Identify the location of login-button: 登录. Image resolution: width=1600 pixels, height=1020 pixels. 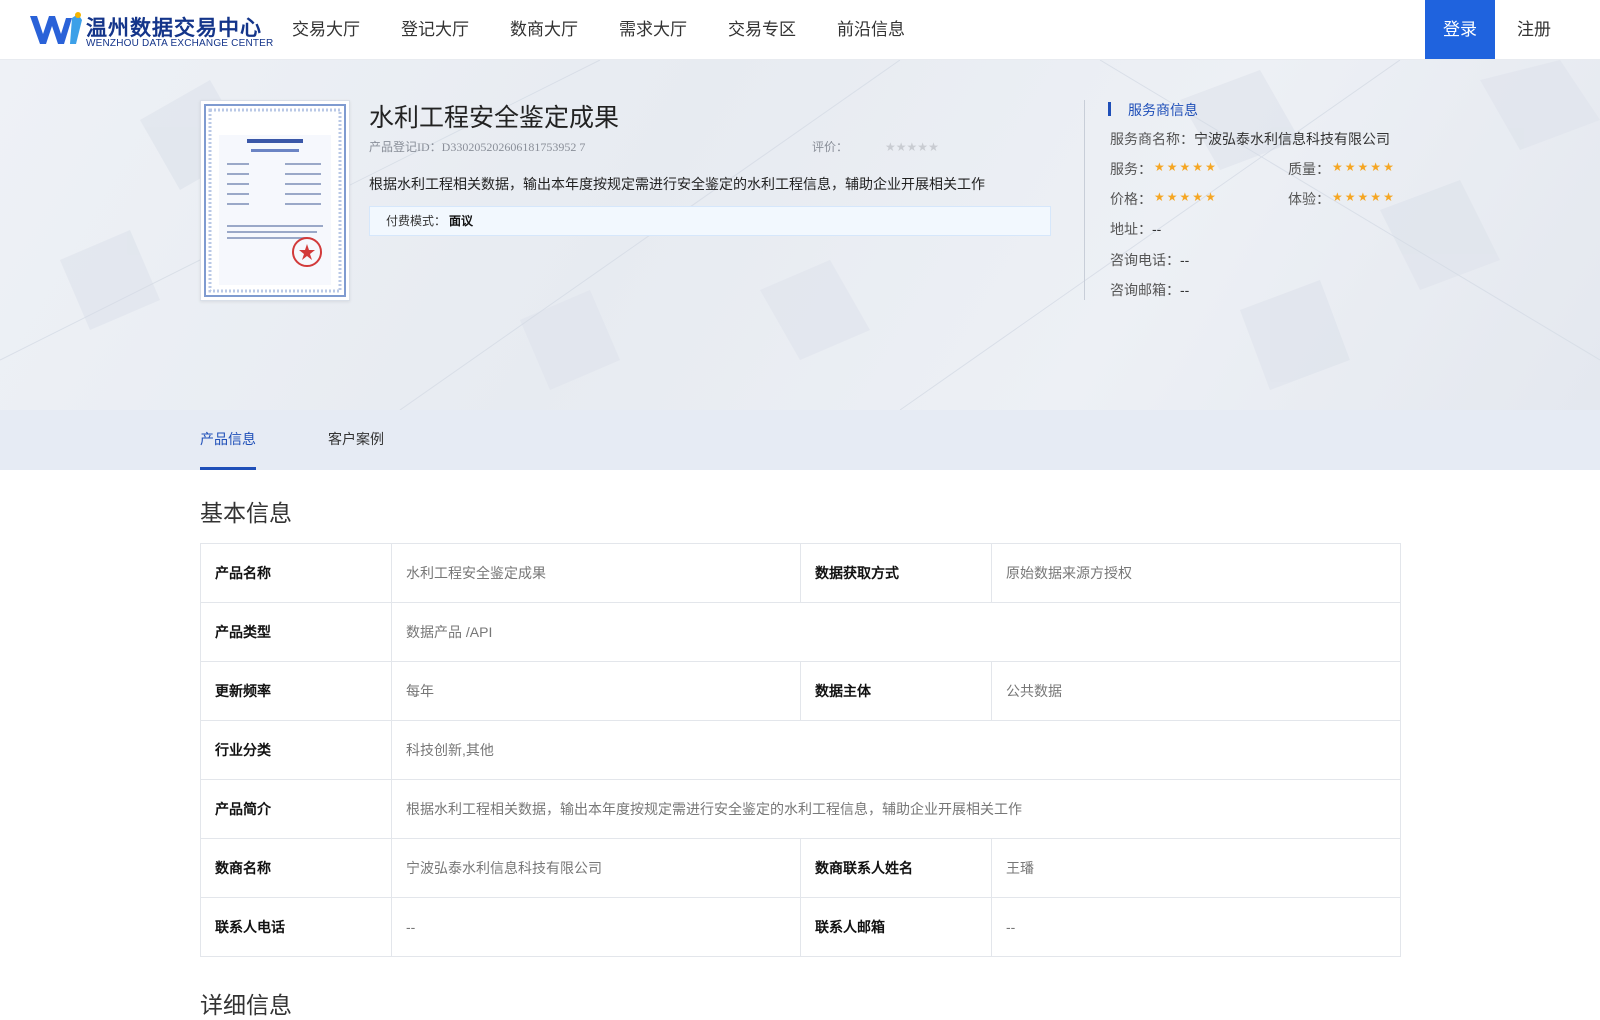
(1460, 29).